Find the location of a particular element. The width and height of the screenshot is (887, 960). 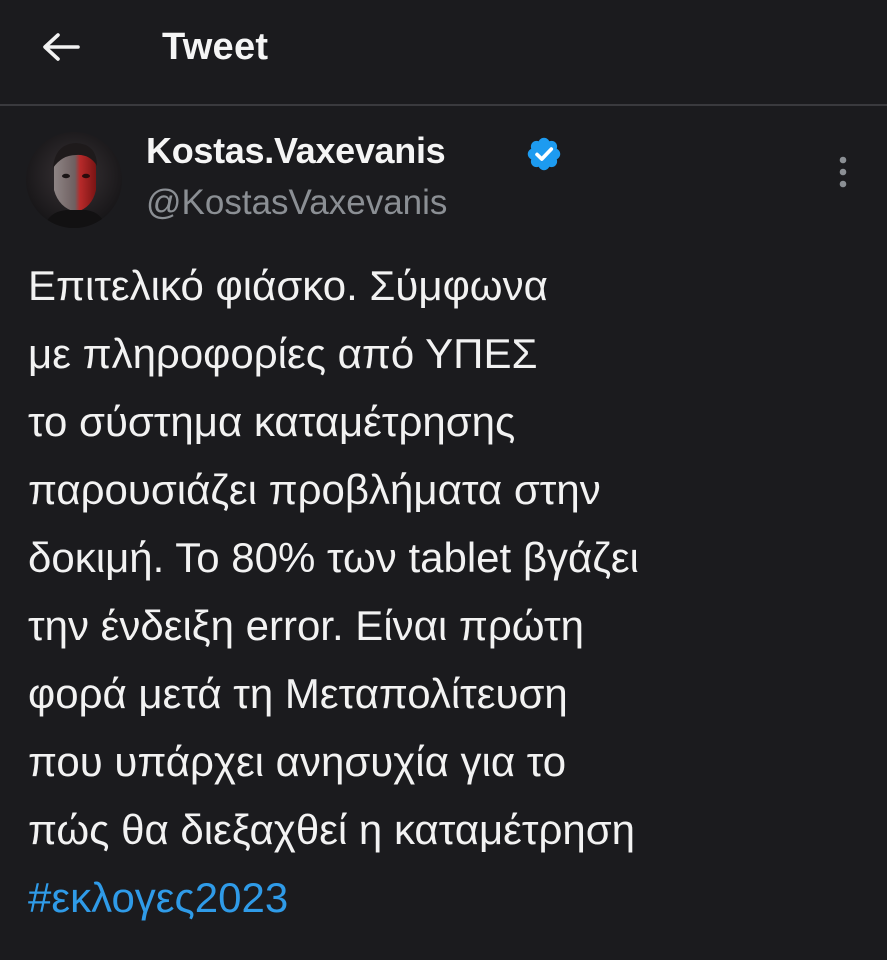

tweet-text-line: με πληροφορίες από ΥΠΕΣ is located at coordinates (283, 353).